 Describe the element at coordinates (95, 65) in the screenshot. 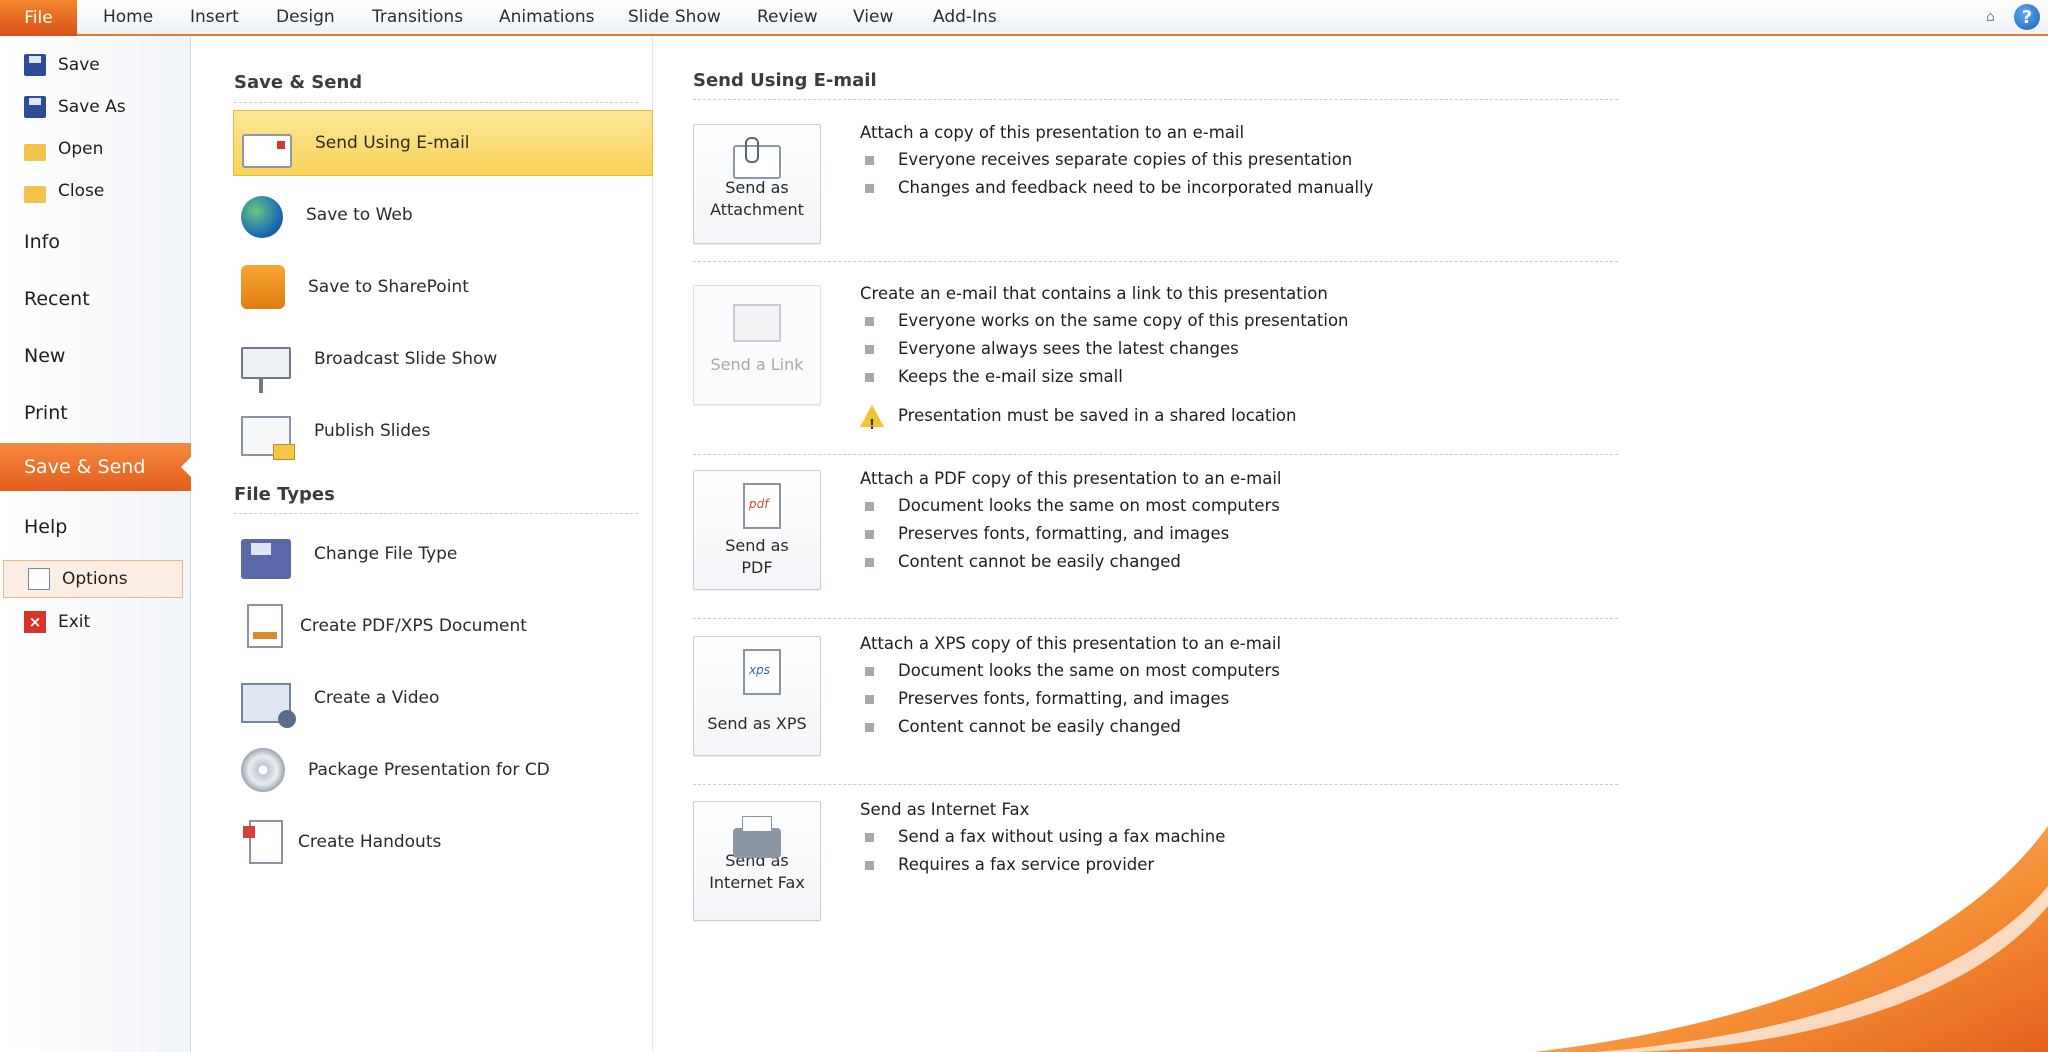

I see `nav-save: Save` at that location.